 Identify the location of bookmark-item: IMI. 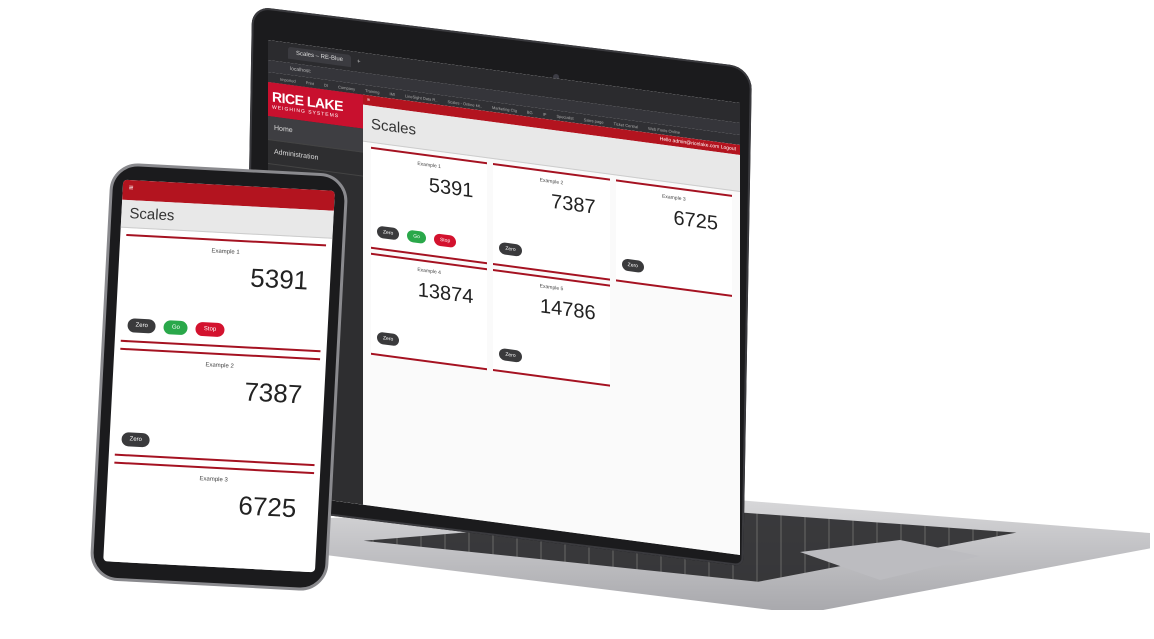
(392, 94).